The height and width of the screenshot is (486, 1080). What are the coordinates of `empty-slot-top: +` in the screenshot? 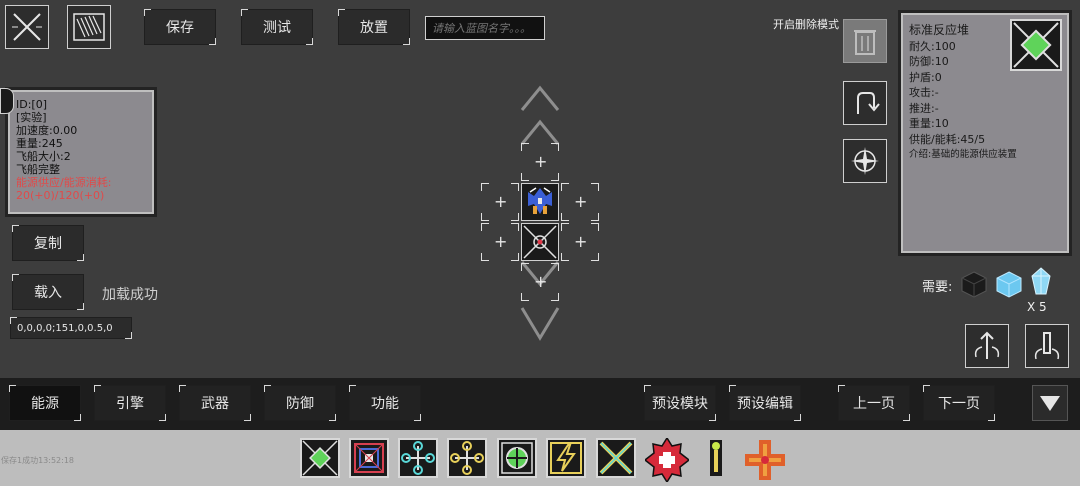 It's located at (540, 162).